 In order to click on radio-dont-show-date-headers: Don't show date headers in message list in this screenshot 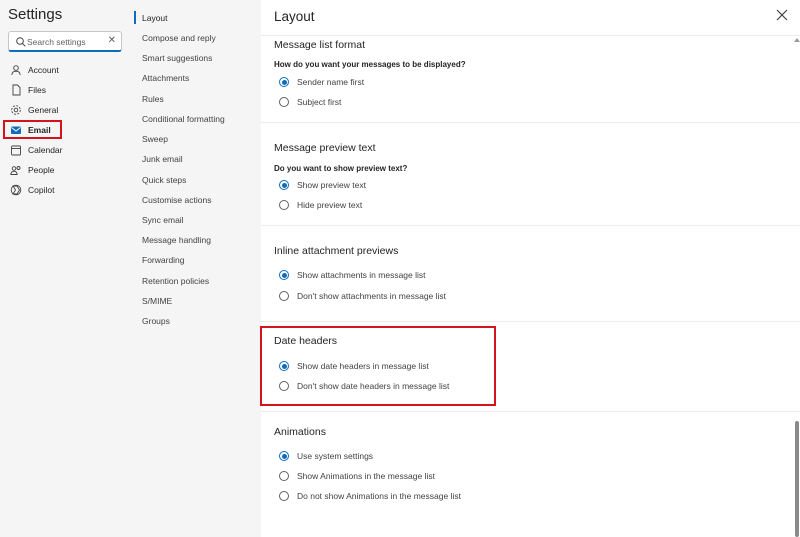, I will do `click(364, 386)`.